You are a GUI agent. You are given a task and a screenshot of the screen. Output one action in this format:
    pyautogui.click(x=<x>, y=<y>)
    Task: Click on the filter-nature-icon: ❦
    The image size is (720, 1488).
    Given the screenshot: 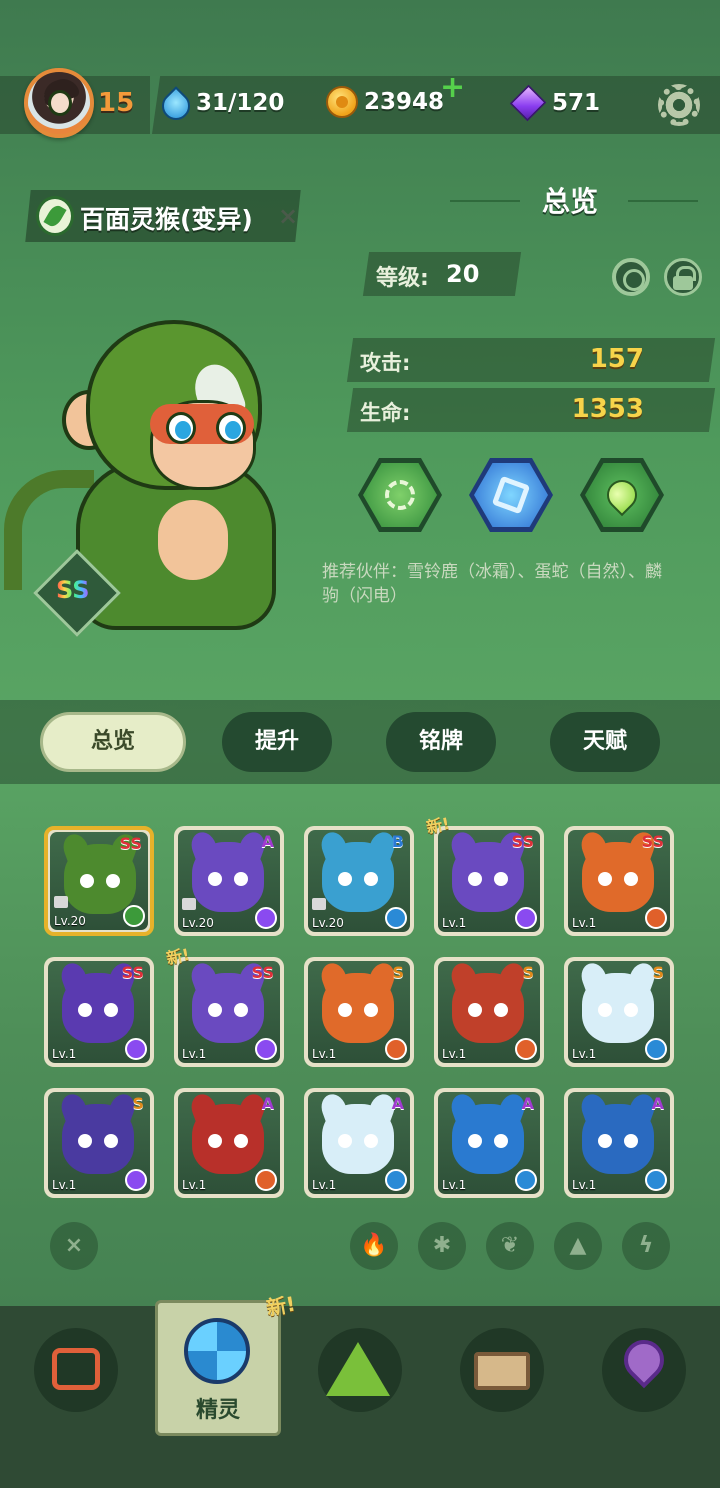 What is the action you would take?
    pyautogui.click(x=510, y=1246)
    